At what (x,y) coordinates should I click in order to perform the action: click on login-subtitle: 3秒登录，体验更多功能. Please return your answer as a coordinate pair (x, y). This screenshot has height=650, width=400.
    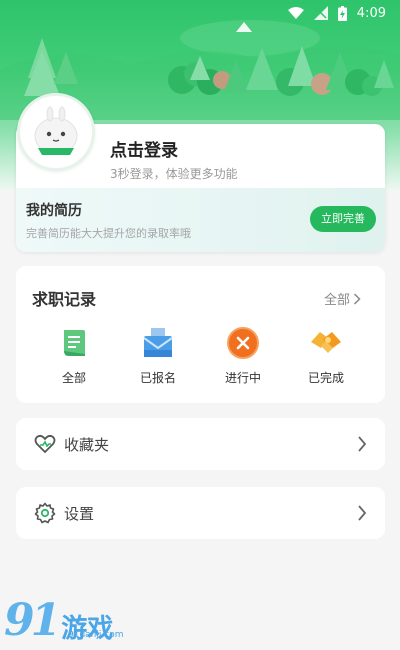
    Looking at the image, I should click on (174, 174).